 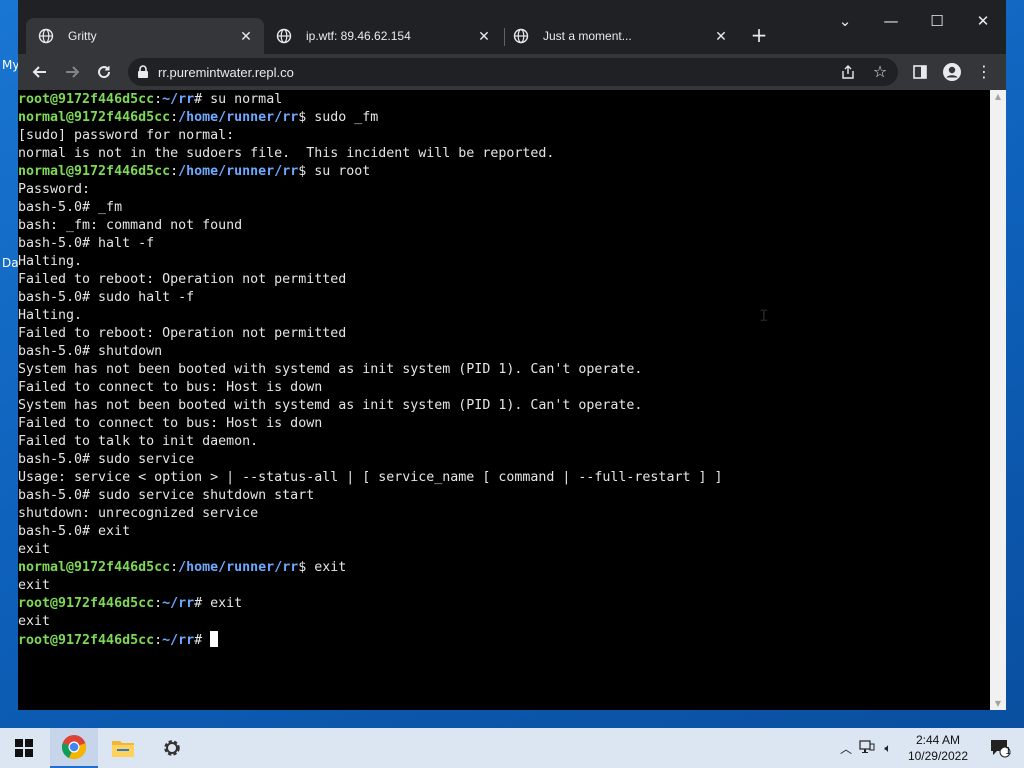 I want to click on minimize-icon: —, so click(x=891, y=21).